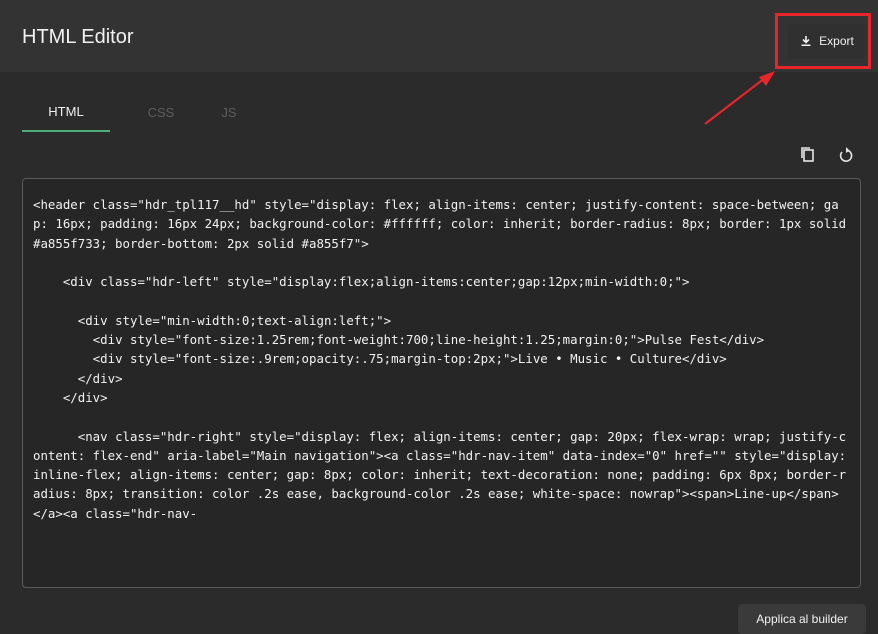 This screenshot has width=878, height=634. What do you see at coordinates (161, 112) in the screenshot?
I see `tab-css: CSS` at bounding box center [161, 112].